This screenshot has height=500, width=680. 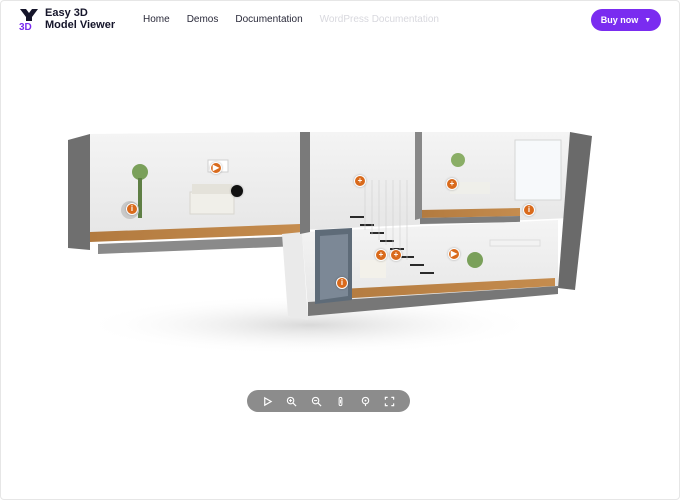 I want to click on buy-now-button: Buy now ▼, so click(x=626, y=20).